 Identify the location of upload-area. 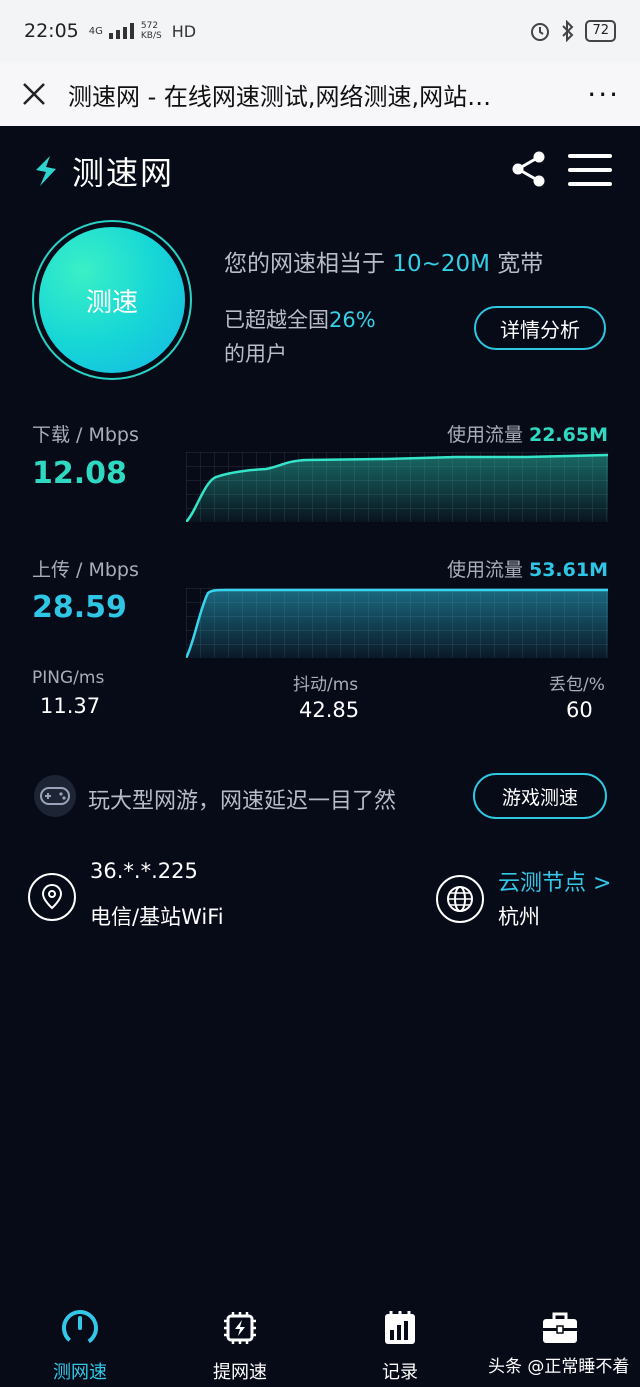
(397, 624).